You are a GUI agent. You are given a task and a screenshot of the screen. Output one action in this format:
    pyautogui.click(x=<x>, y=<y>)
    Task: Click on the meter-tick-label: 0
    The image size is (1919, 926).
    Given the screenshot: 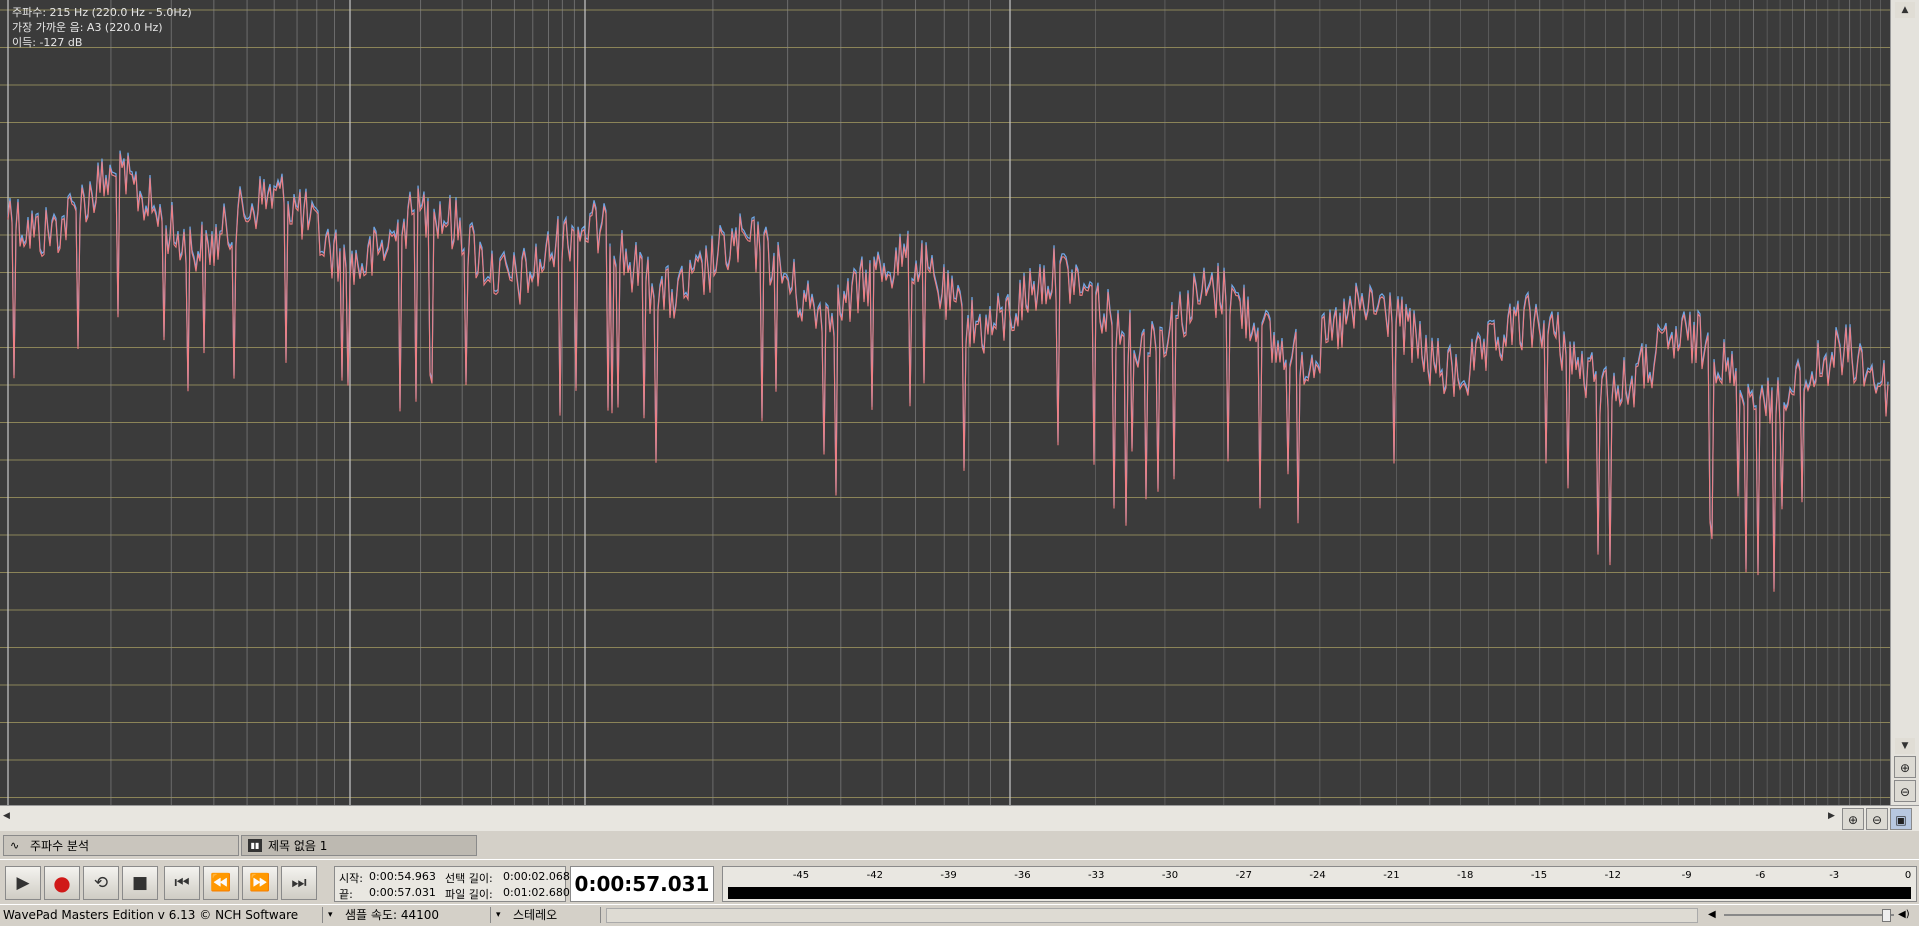 What is the action you would take?
    pyautogui.click(x=1908, y=875)
    